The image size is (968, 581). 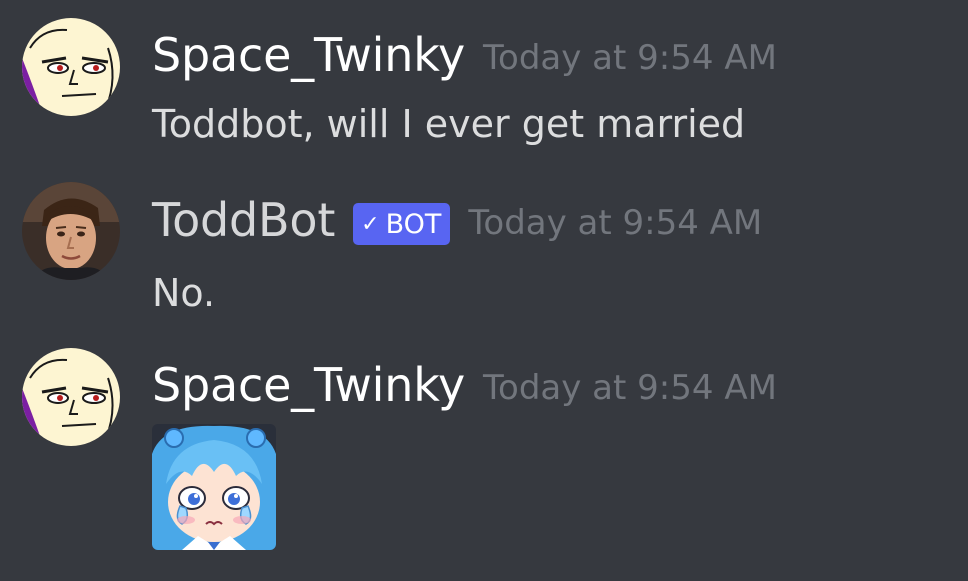 What do you see at coordinates (413, 224) in the screenshot?
I see `bot-badge-label: BOT` at bounding box center [413, 224].